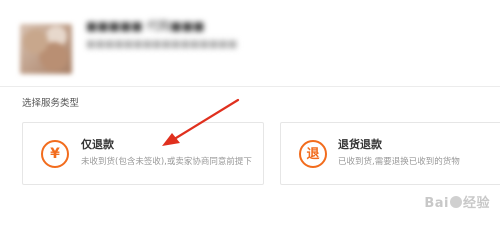 This screenshot has width=500, height=240. I want to click on product-thumbnail, so click(46, 49).